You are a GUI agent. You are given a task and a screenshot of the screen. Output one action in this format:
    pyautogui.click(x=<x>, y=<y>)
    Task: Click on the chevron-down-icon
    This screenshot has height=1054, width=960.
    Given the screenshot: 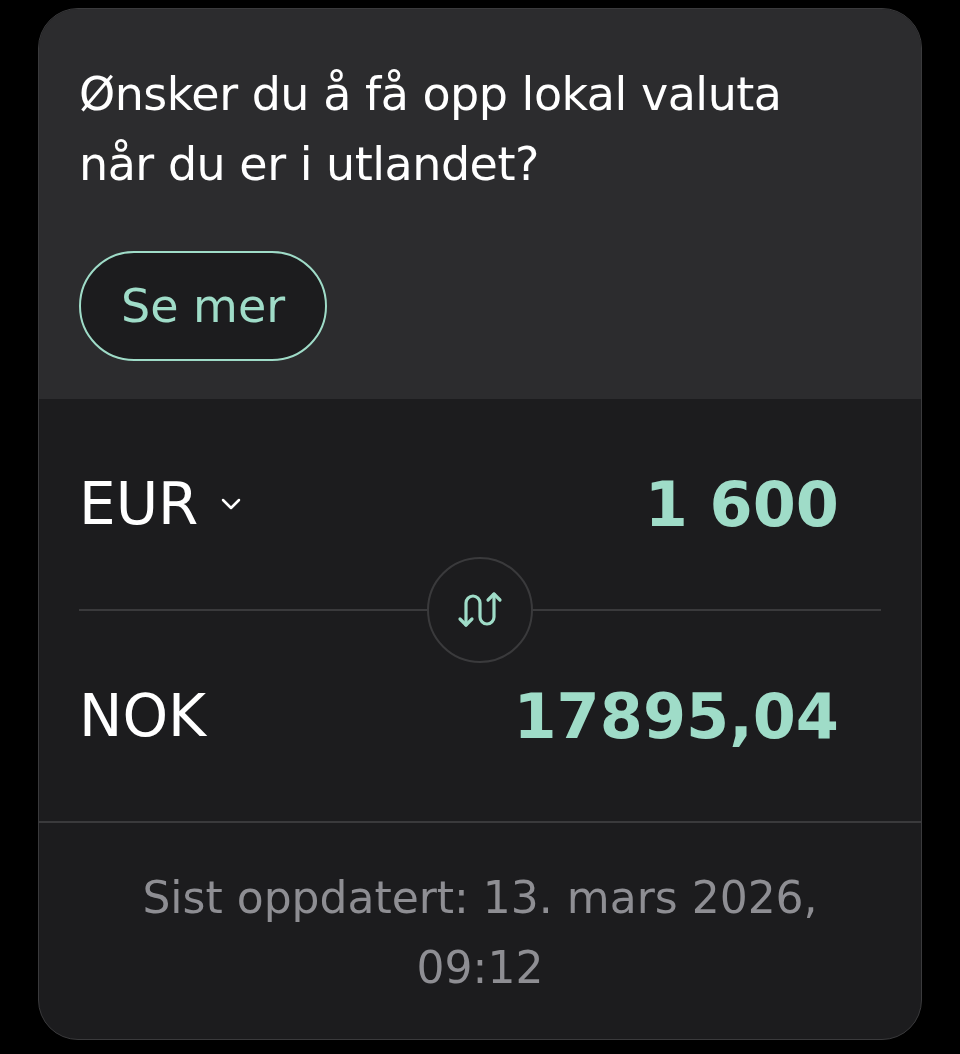 What is the action you would take?
    pyautogui.click(x=231, y=504)
    